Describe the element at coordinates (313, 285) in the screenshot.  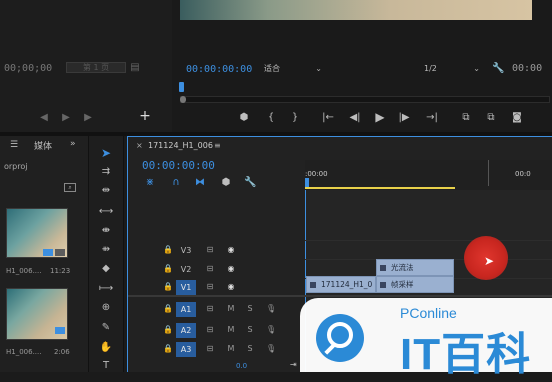
I see `fx-icon` at that location.